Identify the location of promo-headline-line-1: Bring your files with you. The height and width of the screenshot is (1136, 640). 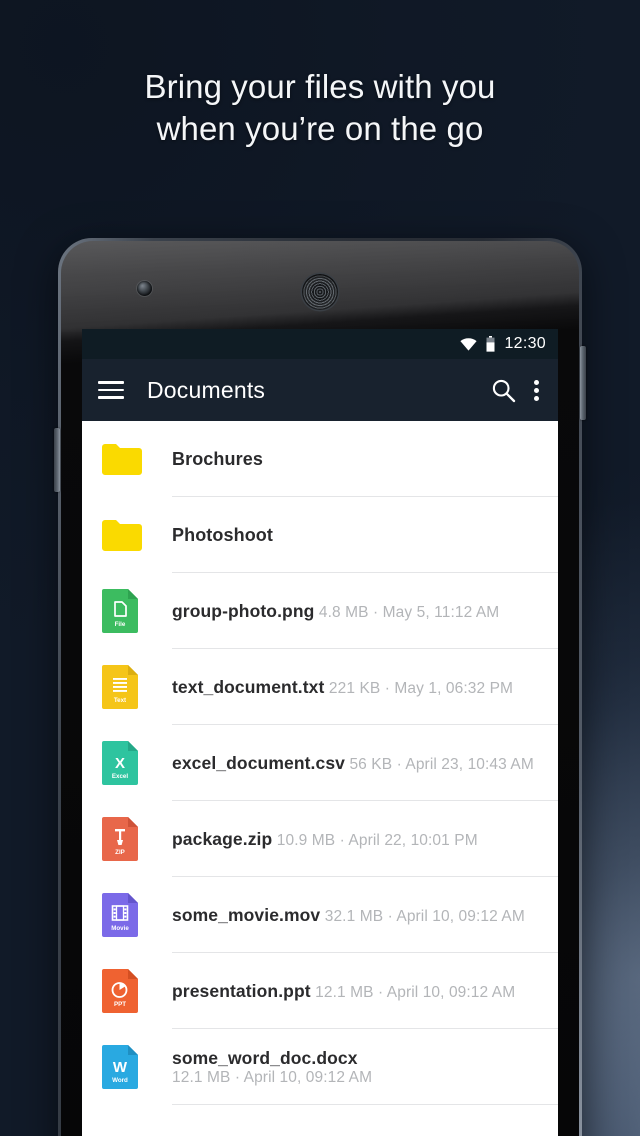
(320, 86).